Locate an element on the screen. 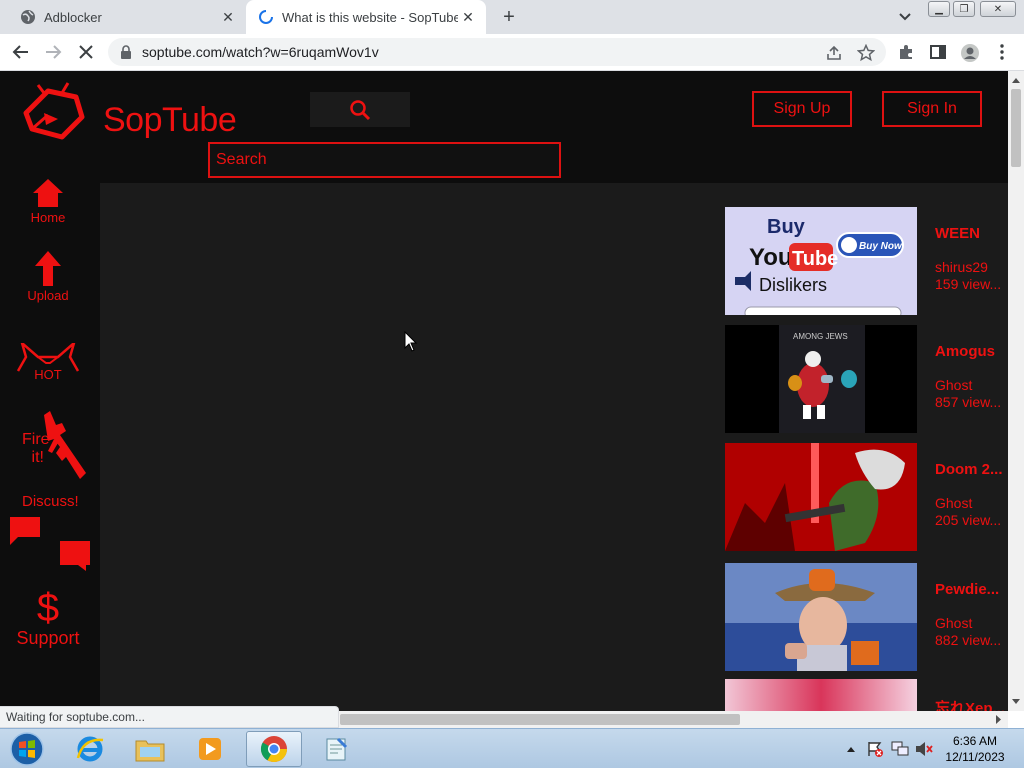 The height and width of the screenshot is (768, 1024). close-window-button: ✕ is located at coordinates (998, 9).